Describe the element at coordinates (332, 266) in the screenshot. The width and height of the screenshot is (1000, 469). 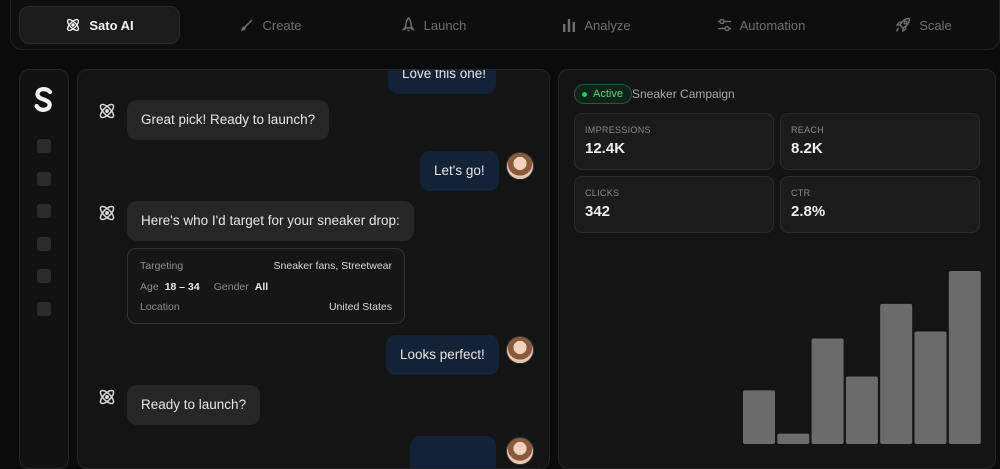
I see `targeting-value: Sneaker fans, Streetwear` at that location.